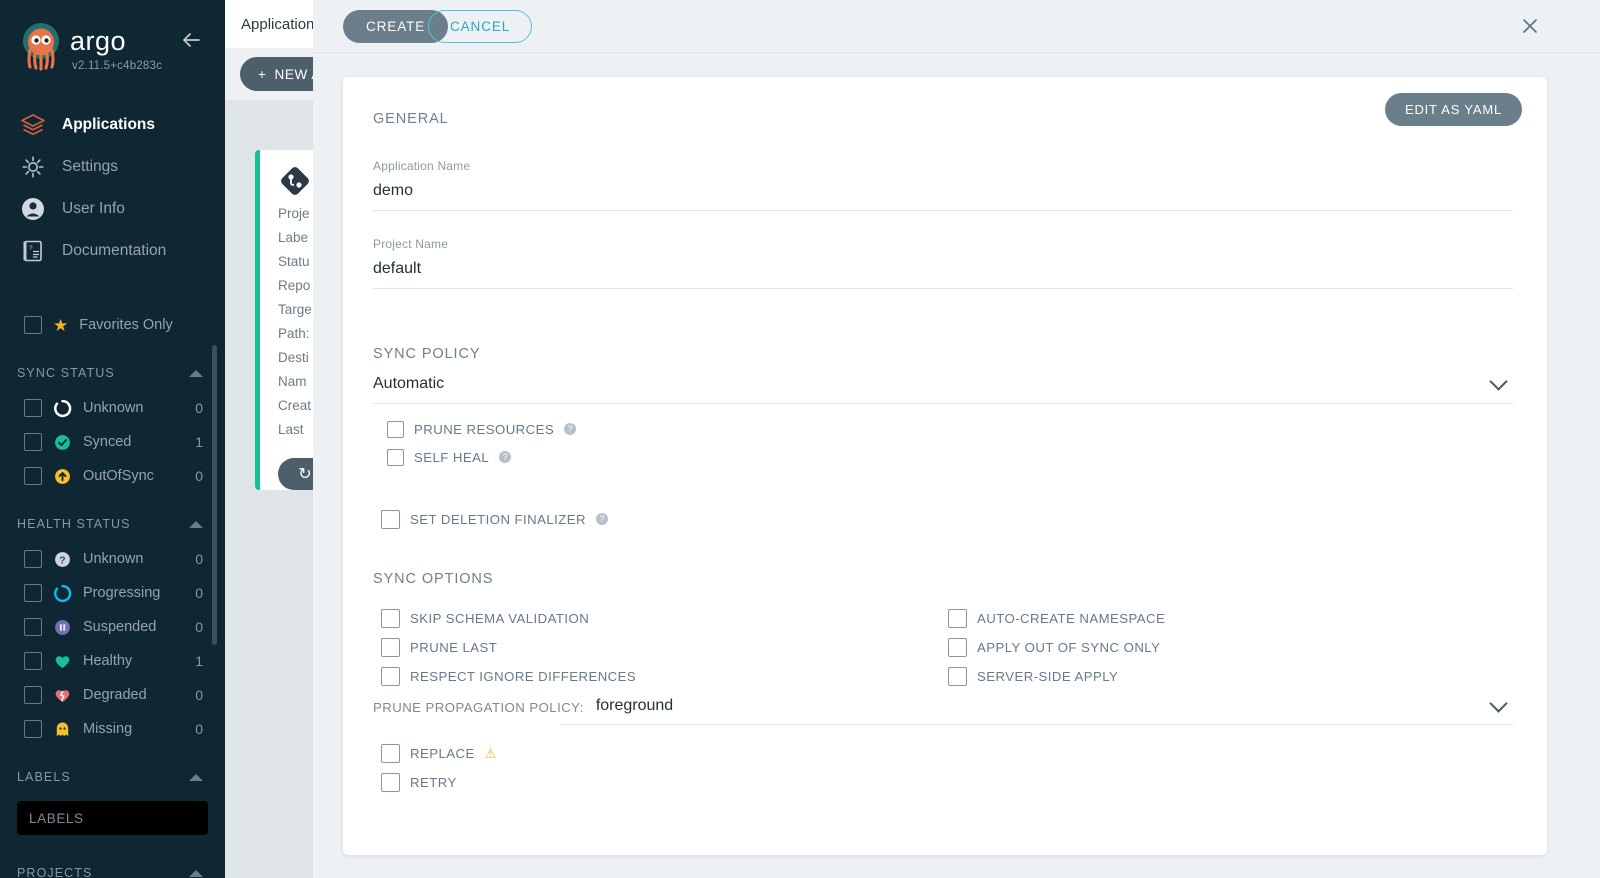  Describe the element at coordinates (956, 52) in the screenshot. I see `overlay-divider` at that location.